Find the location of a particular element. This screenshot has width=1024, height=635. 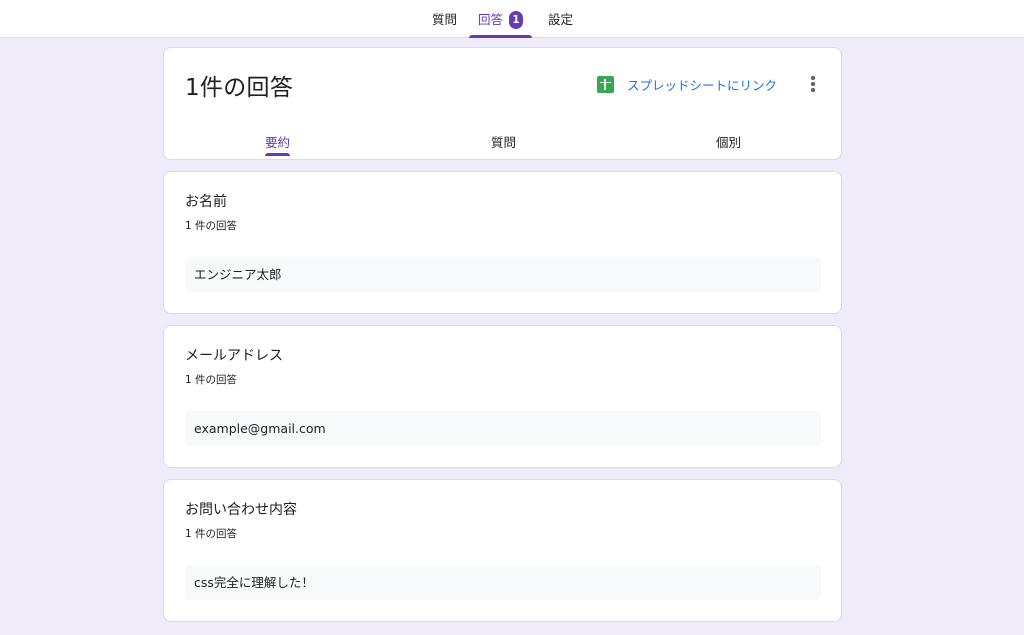

subtab-individual: 個別 is located at coordinates (728, 141).